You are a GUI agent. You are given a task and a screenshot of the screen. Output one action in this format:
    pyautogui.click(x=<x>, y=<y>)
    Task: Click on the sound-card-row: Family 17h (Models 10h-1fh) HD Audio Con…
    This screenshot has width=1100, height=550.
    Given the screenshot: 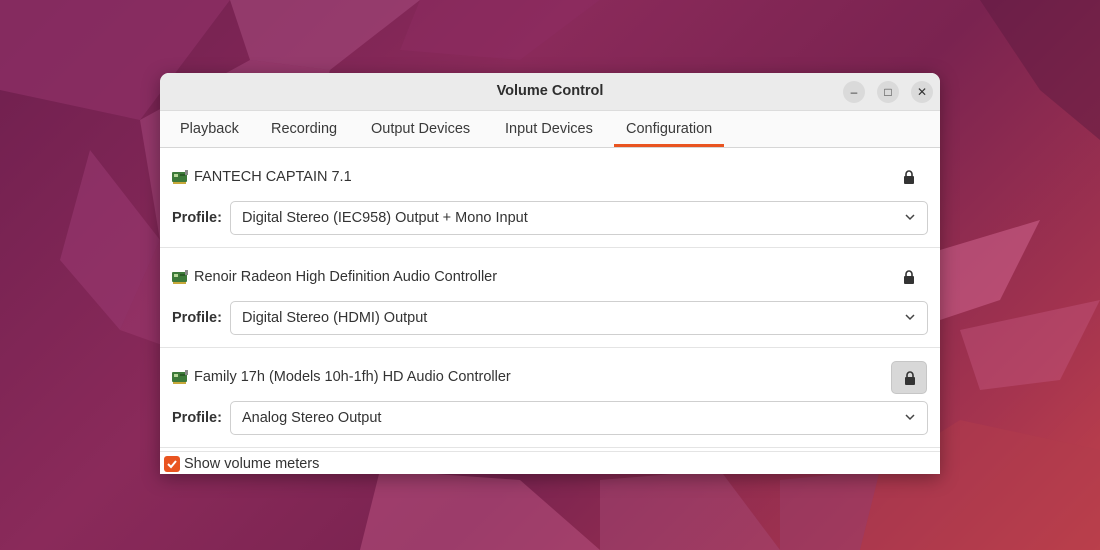 What is the action you would take?
    pyautogui.click(x=550, y=398)
    